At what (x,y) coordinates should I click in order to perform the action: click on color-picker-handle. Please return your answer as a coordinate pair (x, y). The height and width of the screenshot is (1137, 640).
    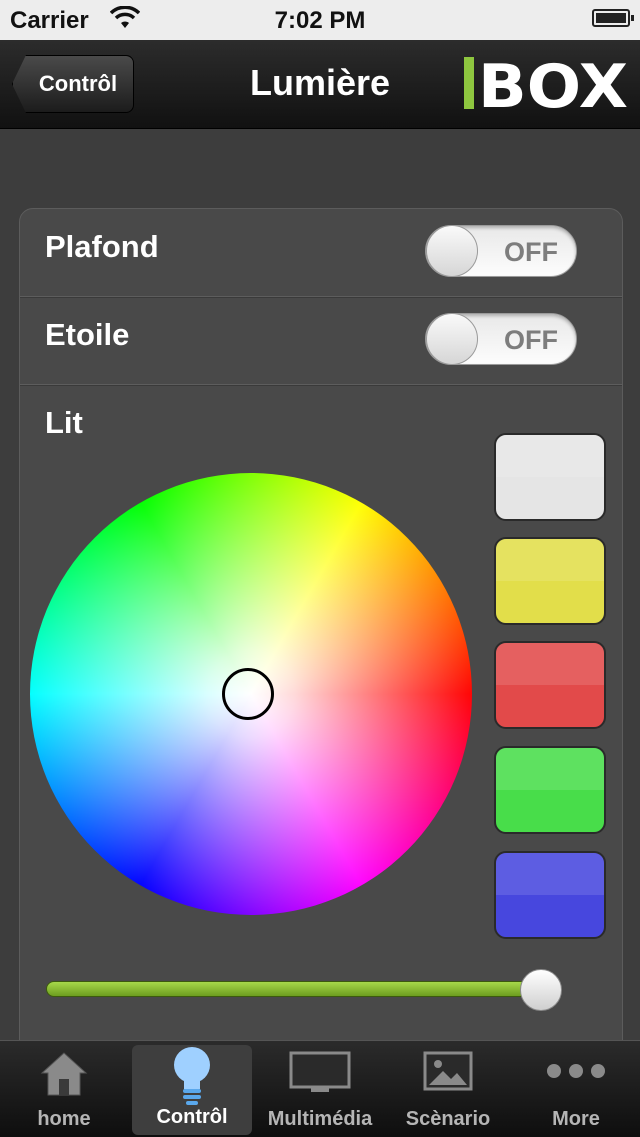
    Looking at the image, I should click on (248, 694).